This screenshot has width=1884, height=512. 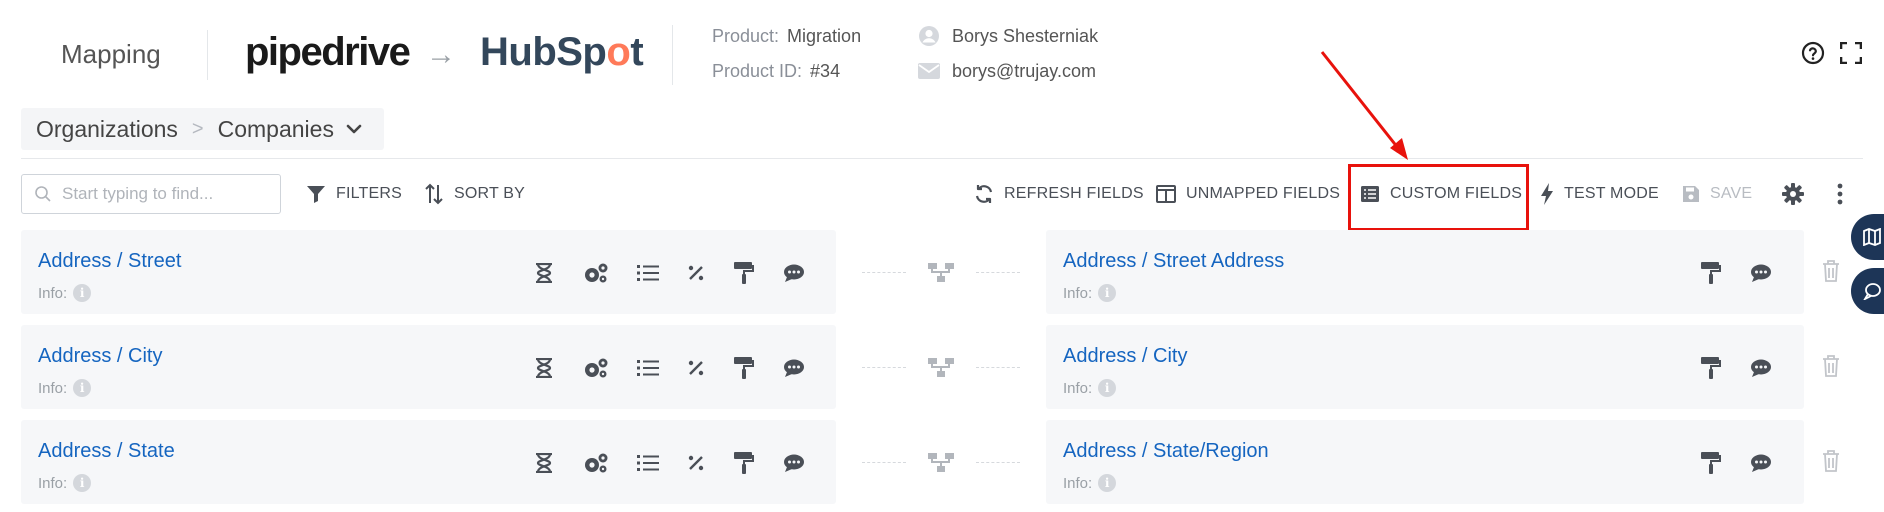 What do you see at coordinates (434, 194) in the screenshot?
I see `sort-icon` at bounding box center [434, 194].